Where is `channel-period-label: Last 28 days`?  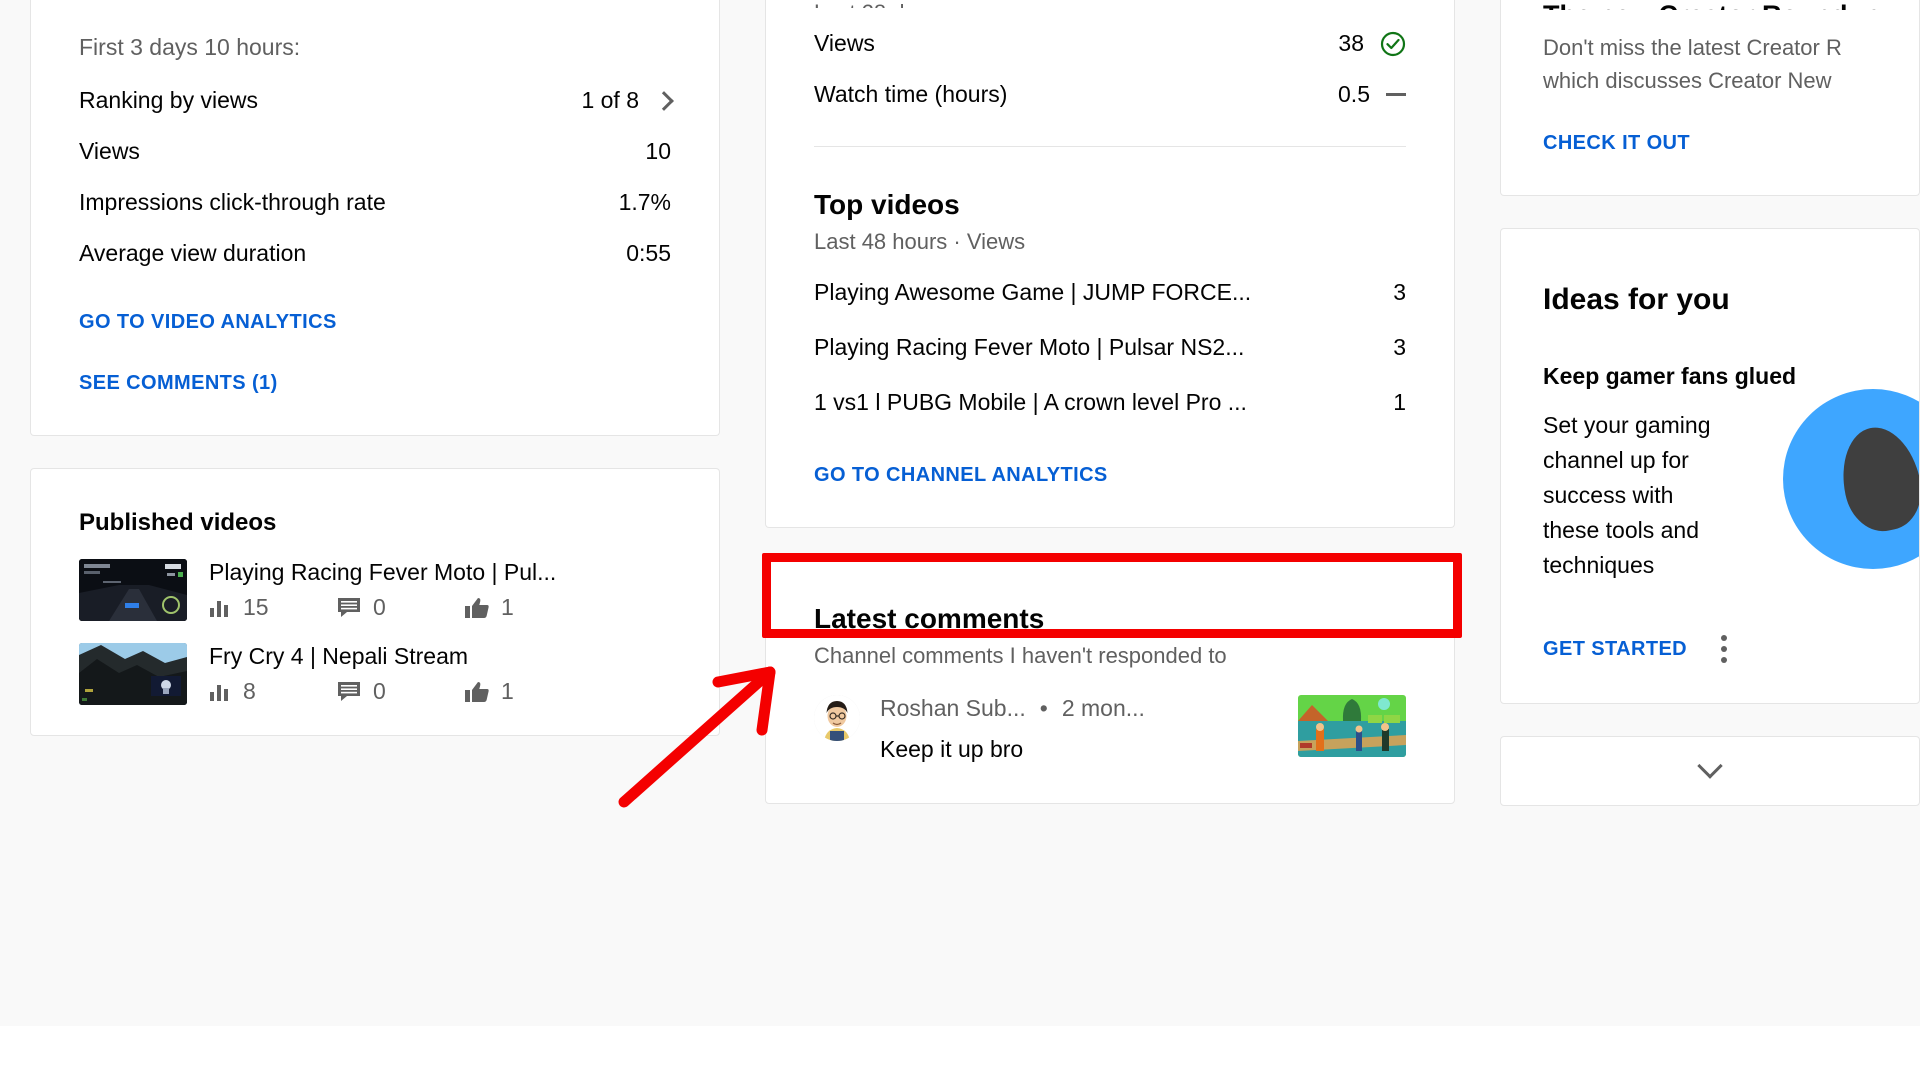
channel-period-label: Last 28 days is located at coordinates (1110, 4).